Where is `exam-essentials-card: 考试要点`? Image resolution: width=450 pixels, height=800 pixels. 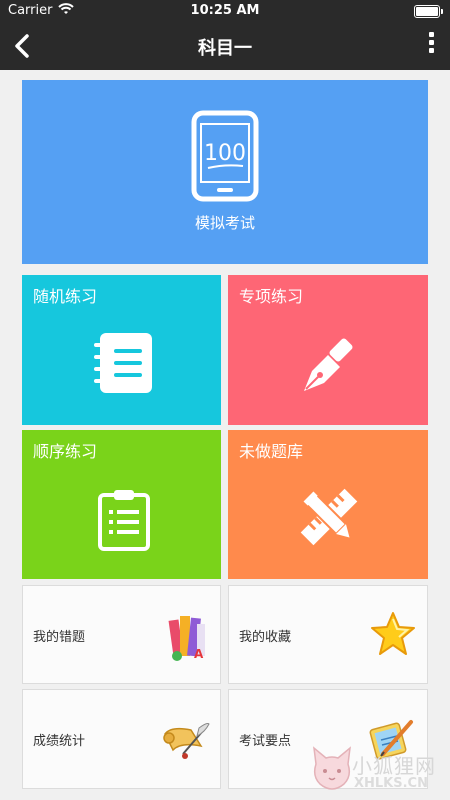 exam-essentials-card: 考试要点 is located at coordinates (328, 739).